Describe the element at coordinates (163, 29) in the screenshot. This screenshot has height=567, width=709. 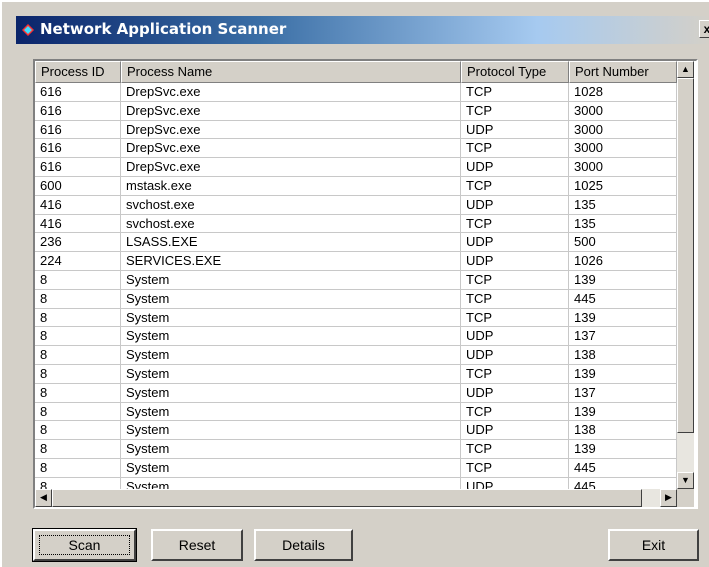
I see `window-title: Network Application Scanner` at that location.